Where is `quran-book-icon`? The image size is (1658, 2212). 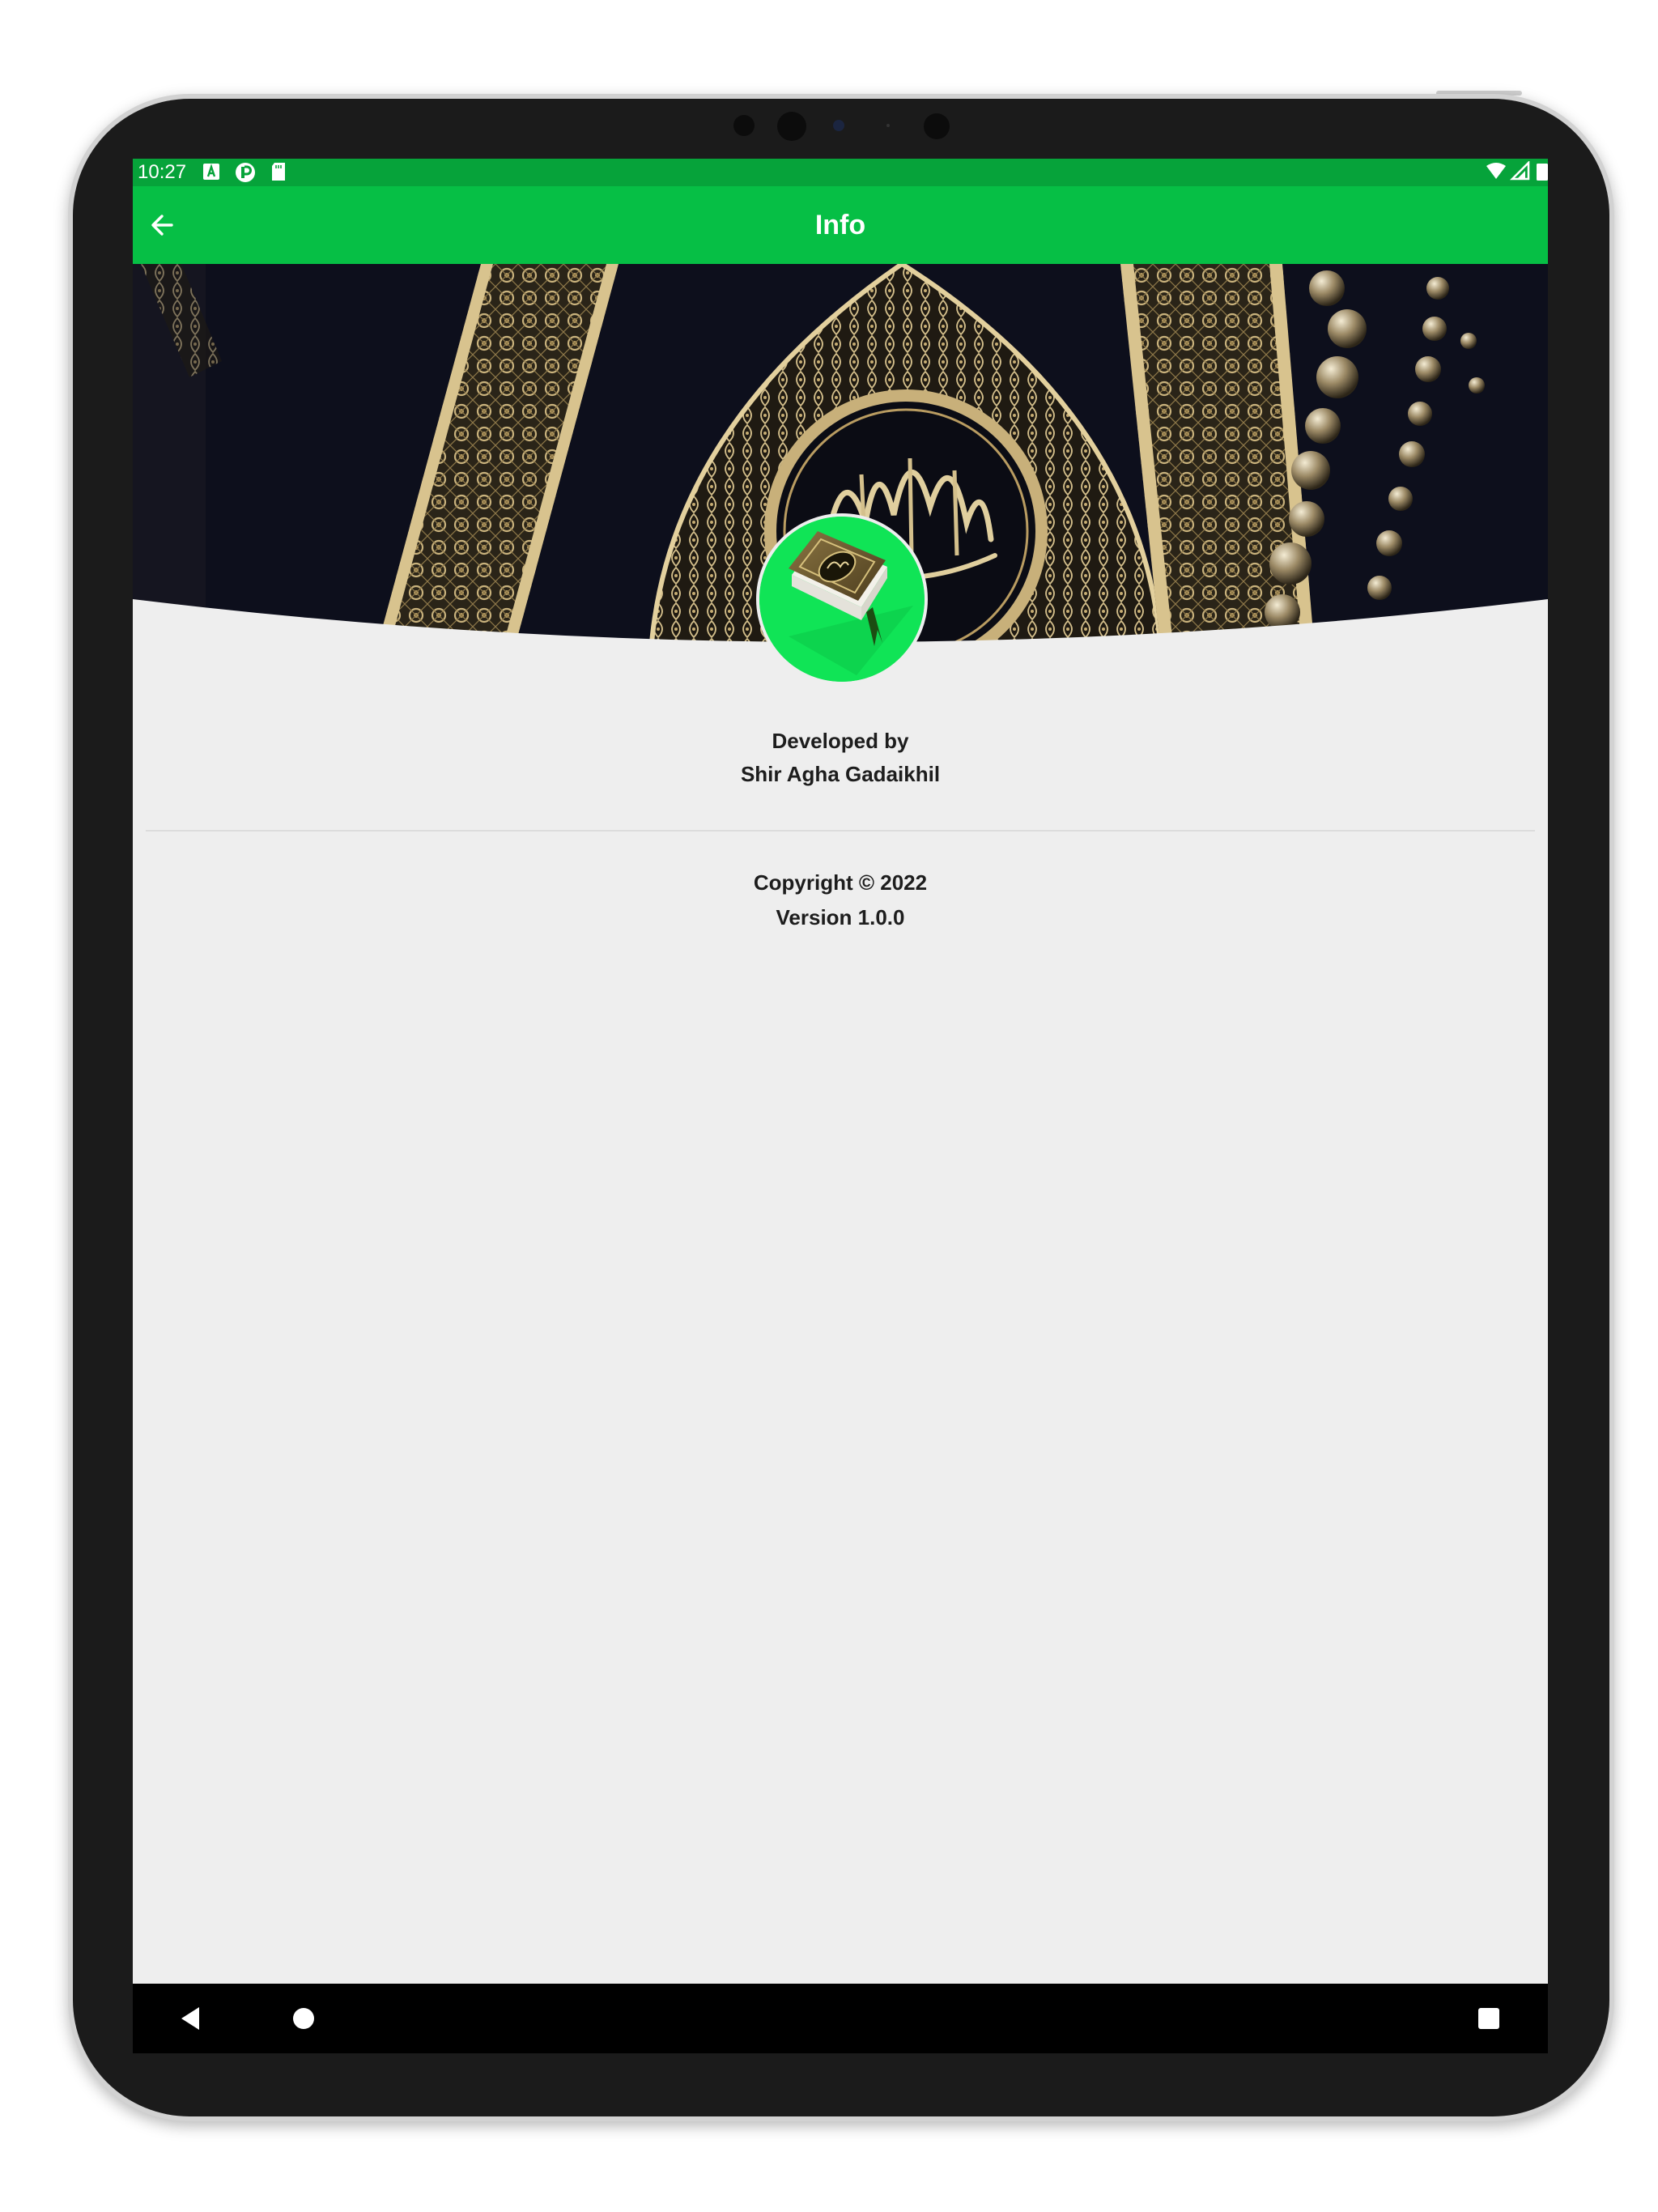
quran-book-icon is located at coordinates (842, 599).